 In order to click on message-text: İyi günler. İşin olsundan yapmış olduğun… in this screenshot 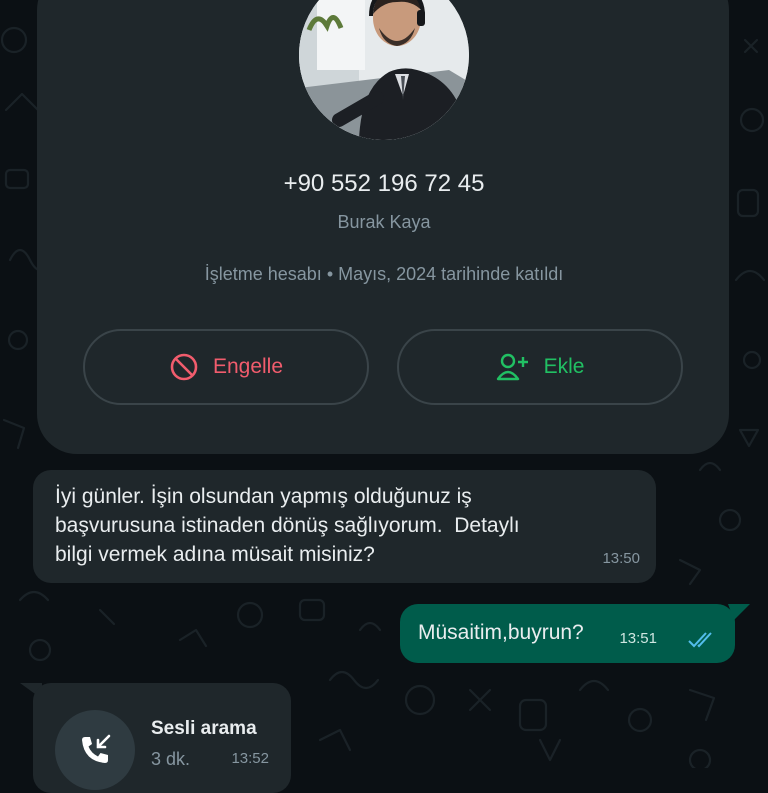, I will do `click(287, 525)`.